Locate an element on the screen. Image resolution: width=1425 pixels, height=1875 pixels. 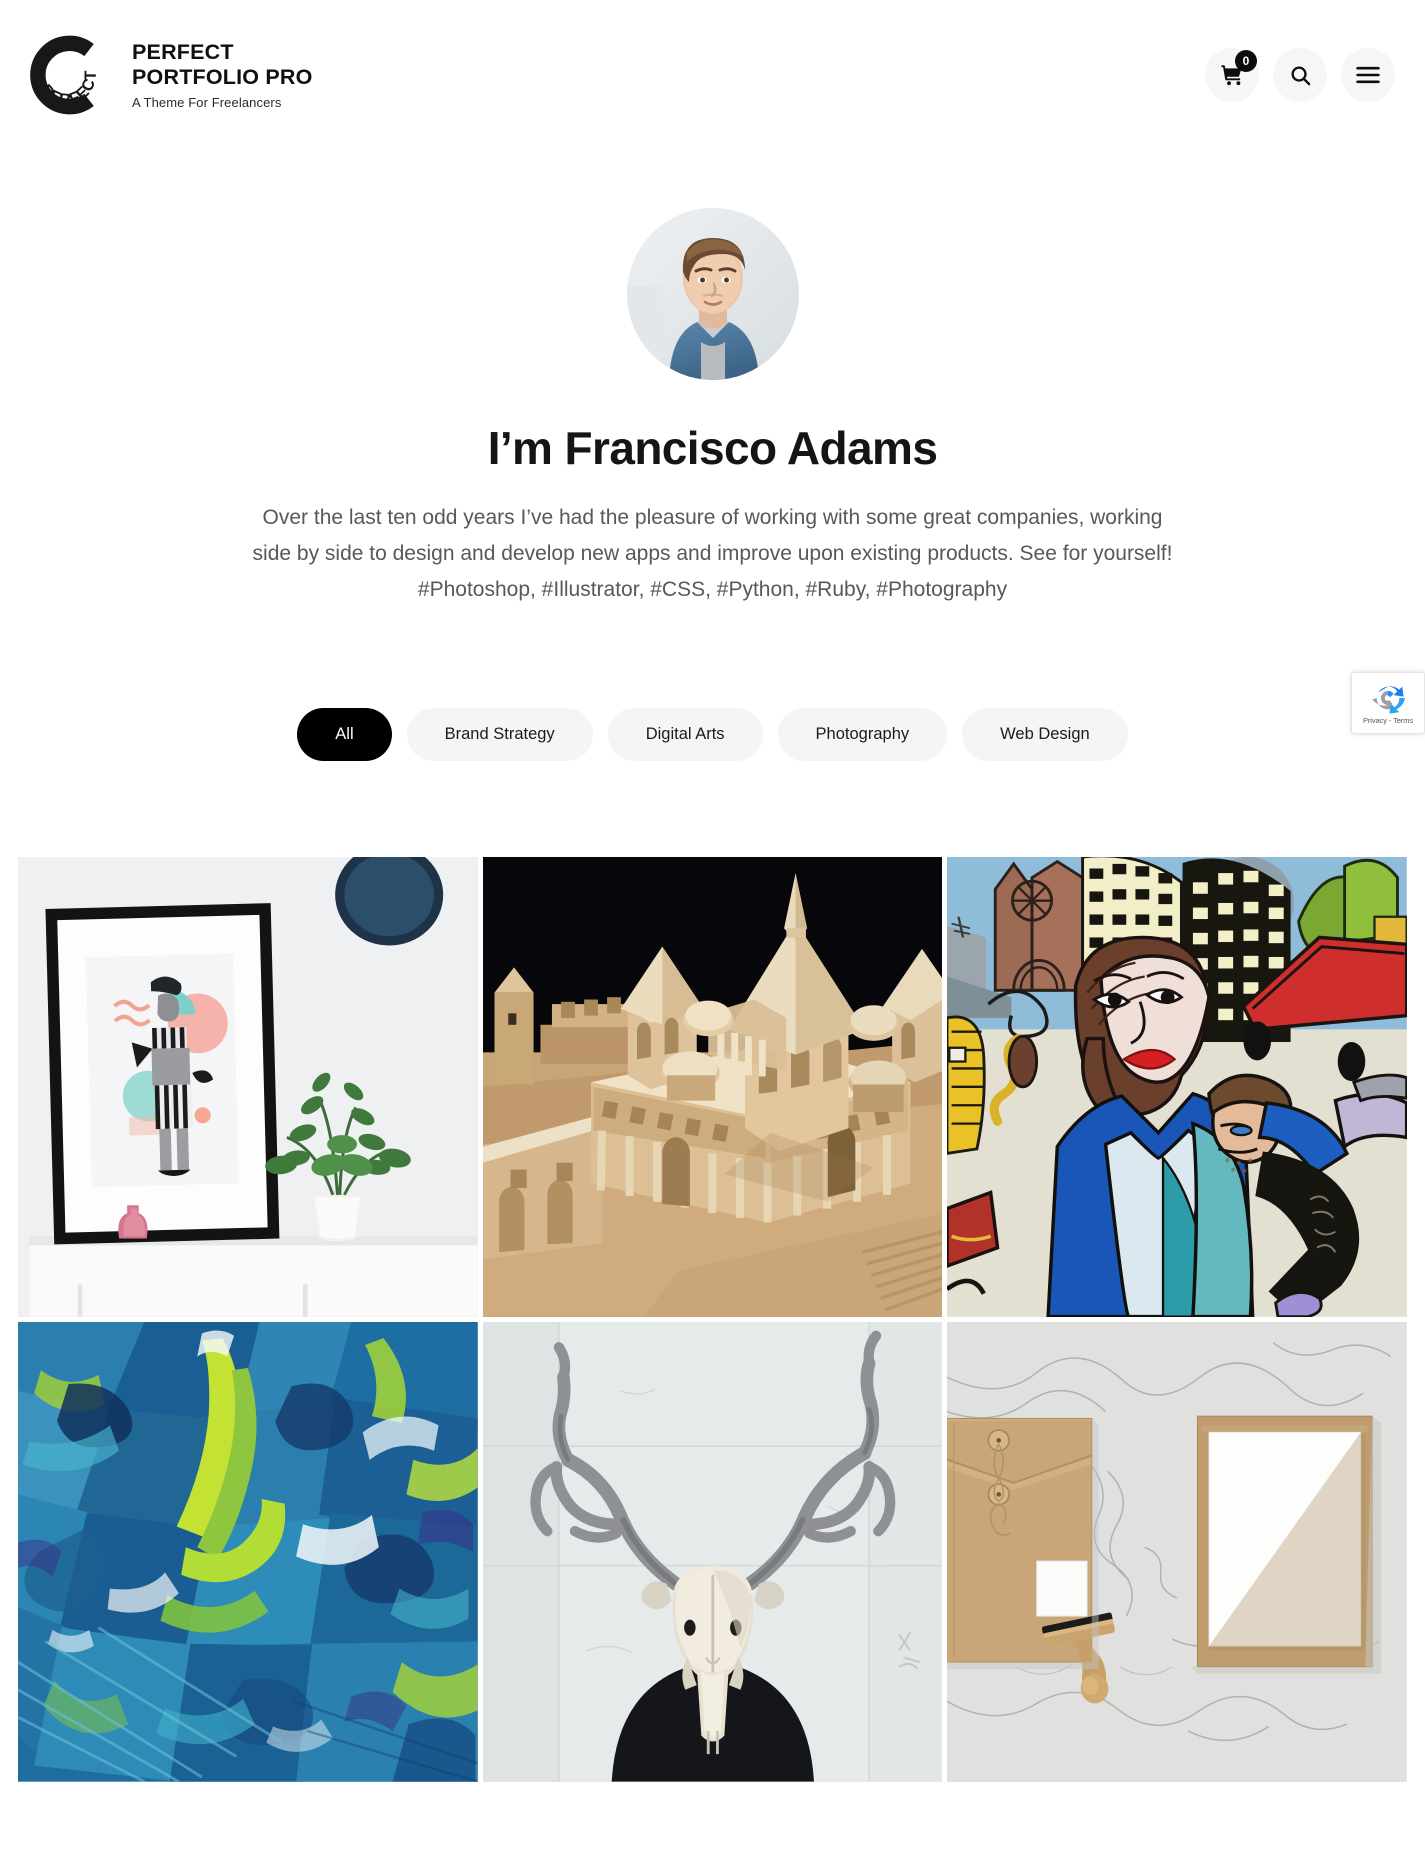
hamburger-menu-icon is located at coordinates (1368, 75).